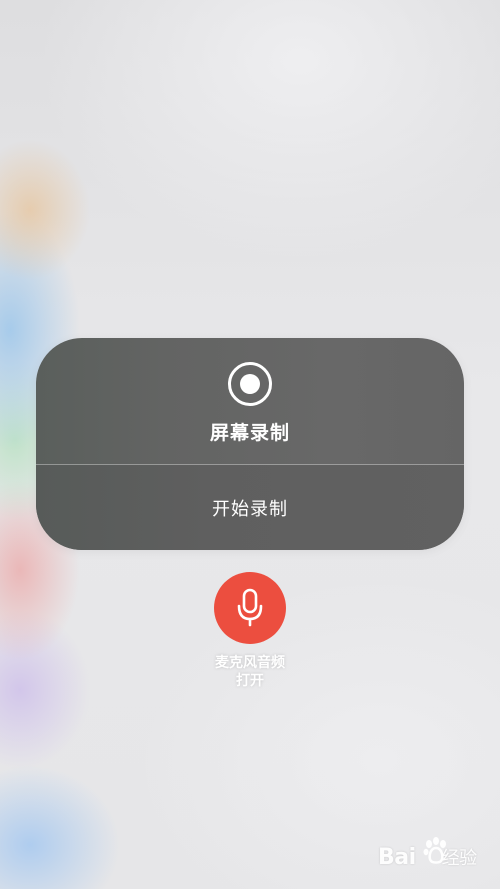 Image resolution: width=500 pixels, height=889 pixels. I want to click on screen-recording-header: 屏幕录制, so click(250, 401).